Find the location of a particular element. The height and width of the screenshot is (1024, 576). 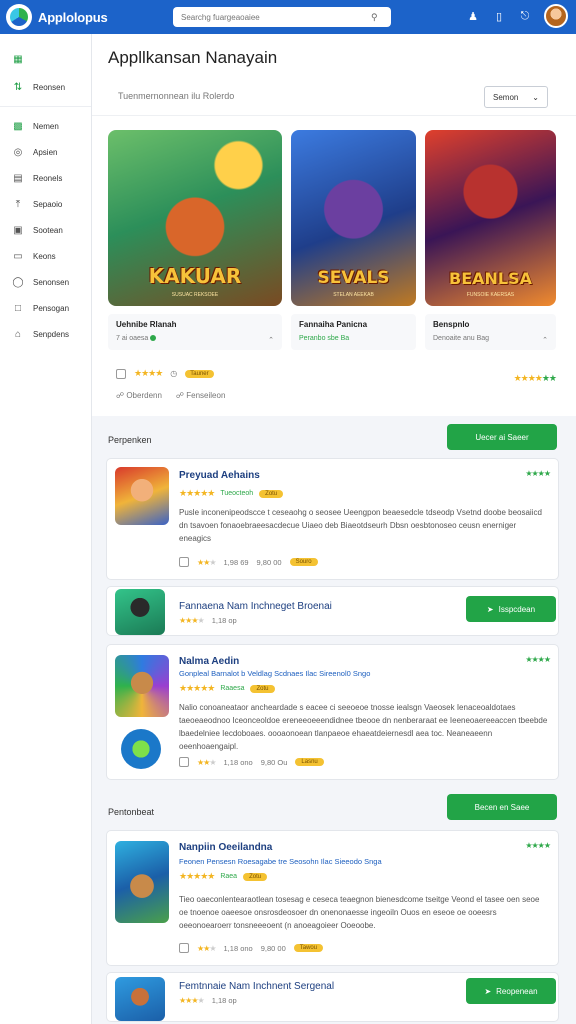

phone-icon: ▯ is located at coordinates (499, 16).